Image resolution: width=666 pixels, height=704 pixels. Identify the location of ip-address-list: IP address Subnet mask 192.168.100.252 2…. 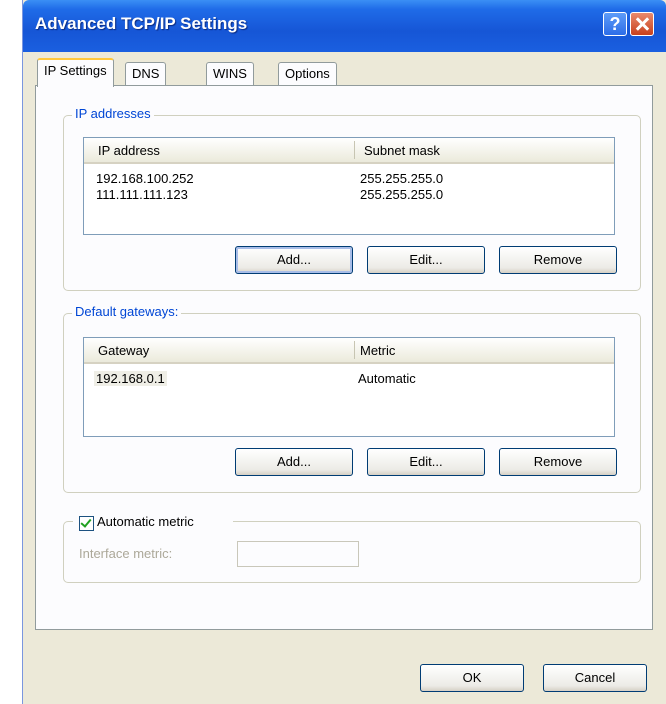
(349, 186).